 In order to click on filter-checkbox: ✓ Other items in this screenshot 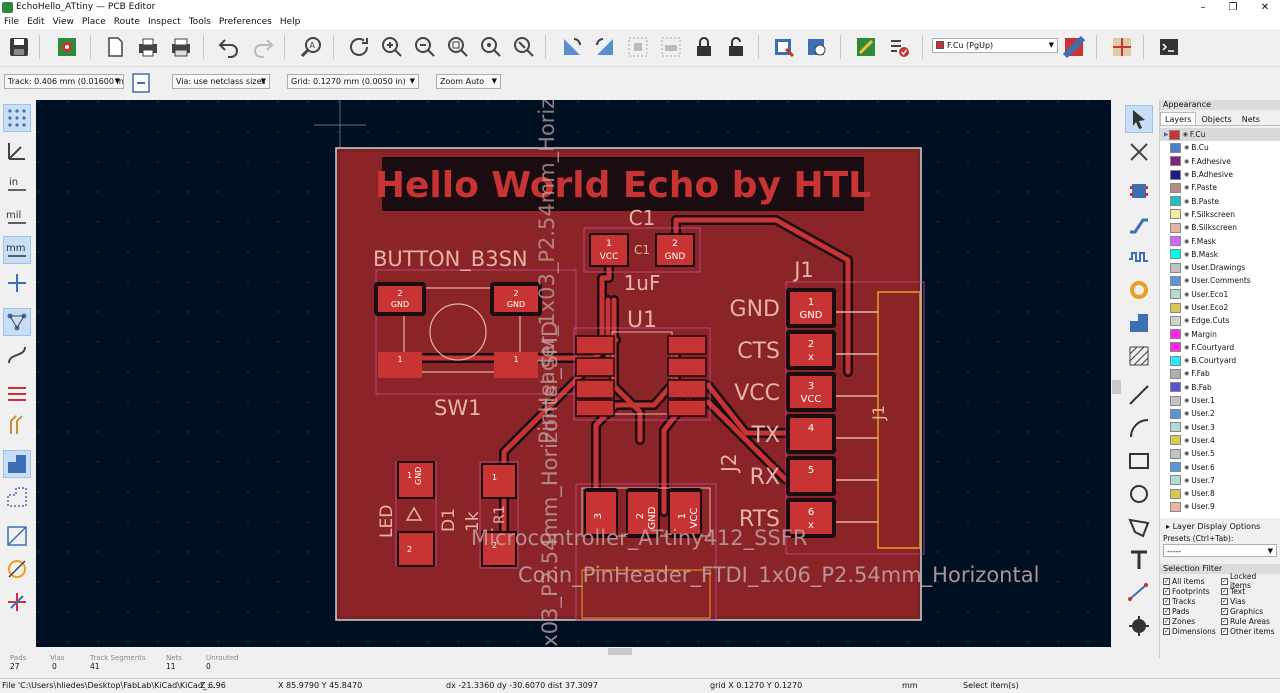, I will do `click(1250, 631)`.